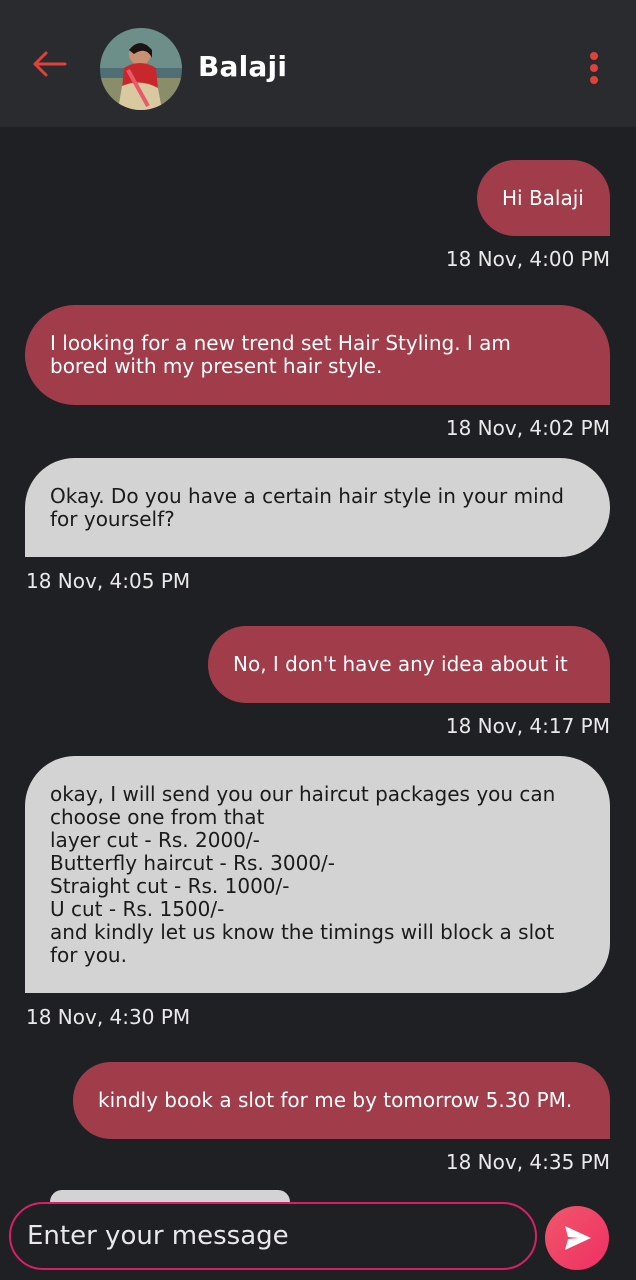  I want to click on message-timestamp: 18 Nov, 4:30 PM, so click(108, 1017).